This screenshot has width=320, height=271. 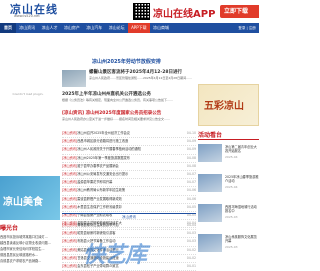 I want to click on news-list-item: 04-08 [凉山资讯]冕宁县举办春季农产品展销会, so click(x=129, y=167).